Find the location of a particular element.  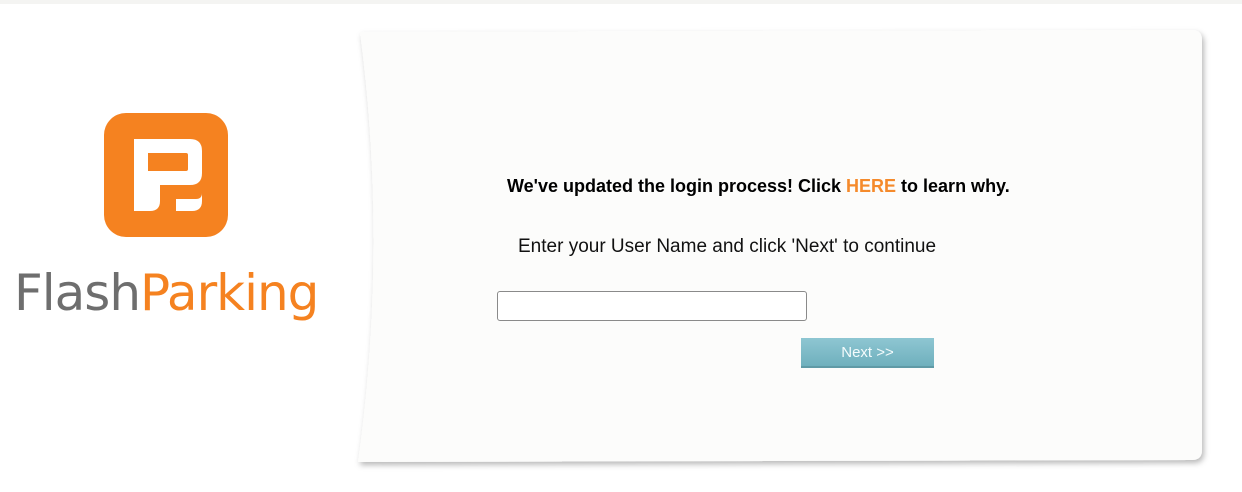

notice-text-after: to learn why. is located at coordinates (953, 186).